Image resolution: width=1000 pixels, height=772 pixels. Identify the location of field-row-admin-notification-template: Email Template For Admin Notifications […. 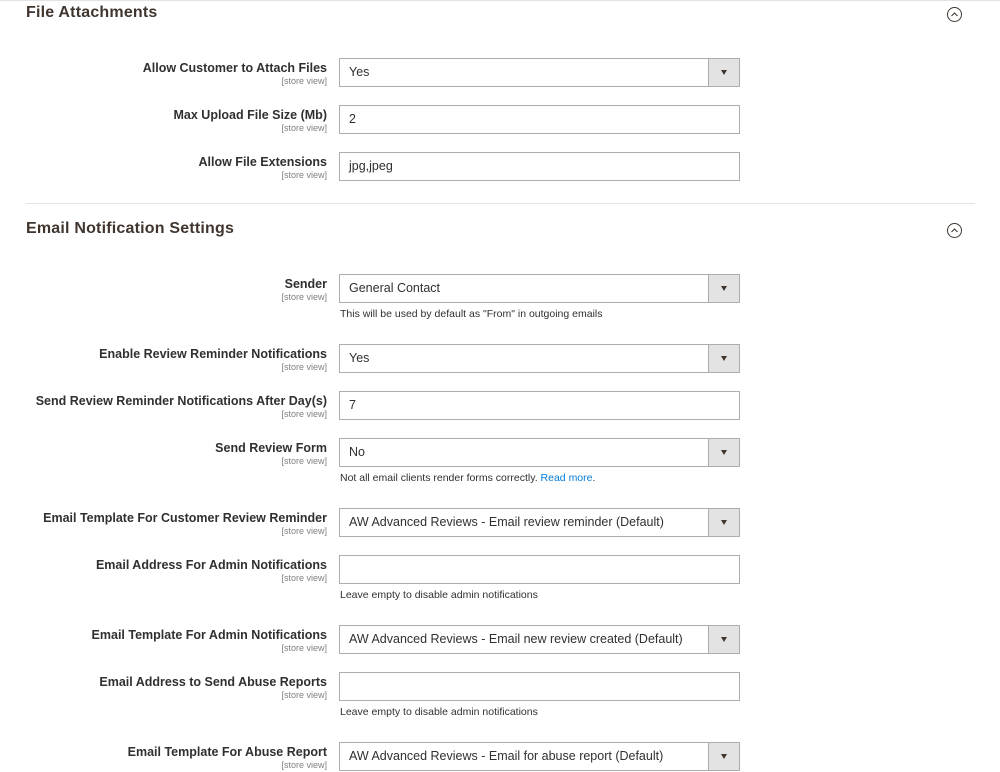
(500, 640).